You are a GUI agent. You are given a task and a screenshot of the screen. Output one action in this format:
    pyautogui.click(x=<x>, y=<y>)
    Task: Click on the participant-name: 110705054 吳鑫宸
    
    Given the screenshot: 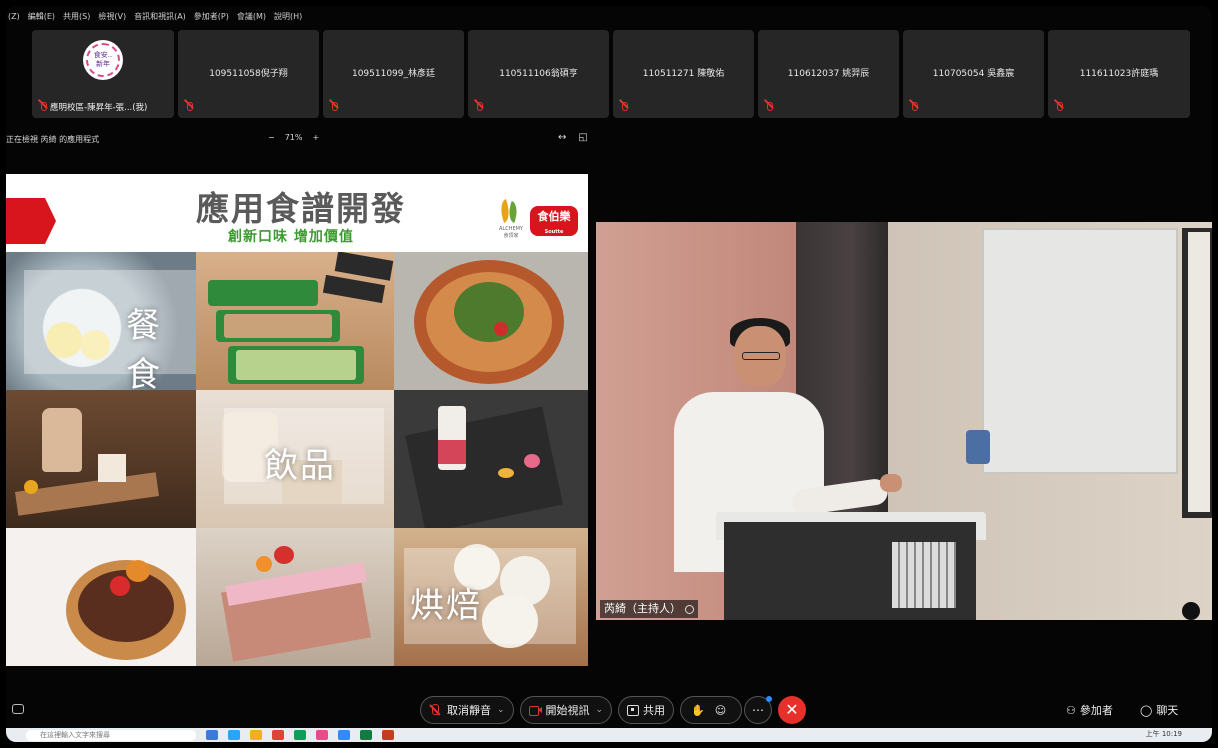 What is the action you would take?
    pyautogui.click(x=973, y=74)
    